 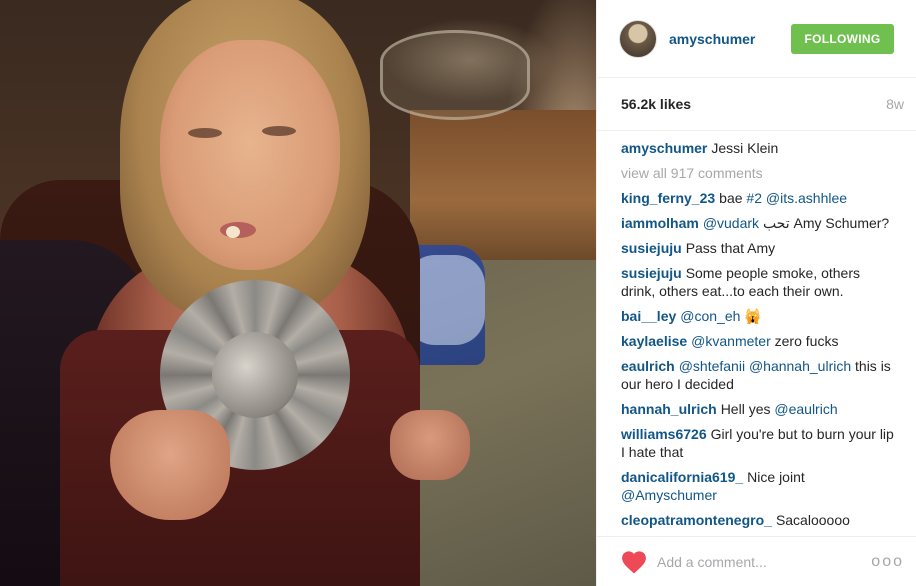 What do you see at coordinates (668, 198) in the screenshot?
I see `comment-username: king_ferny_23` at bounding box center [668, 198].